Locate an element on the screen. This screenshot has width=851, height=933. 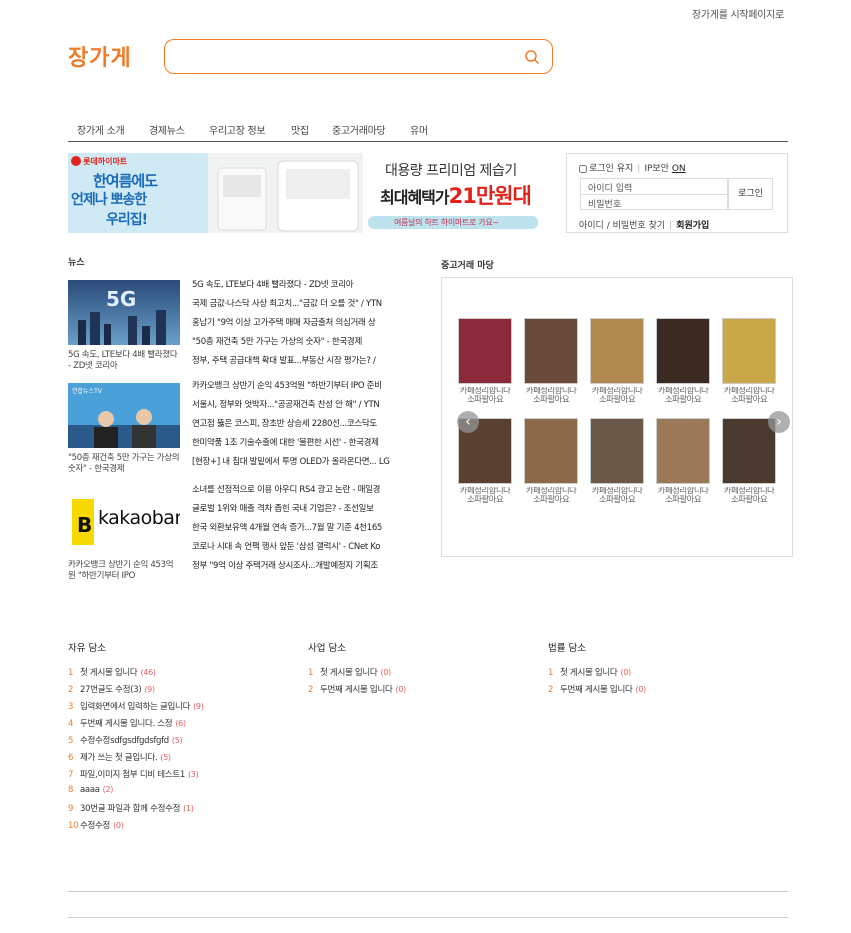
board-post-item: 7 파일,이미지 첨부 디비 테스트1 (3) is located at coordinates (136, 776).